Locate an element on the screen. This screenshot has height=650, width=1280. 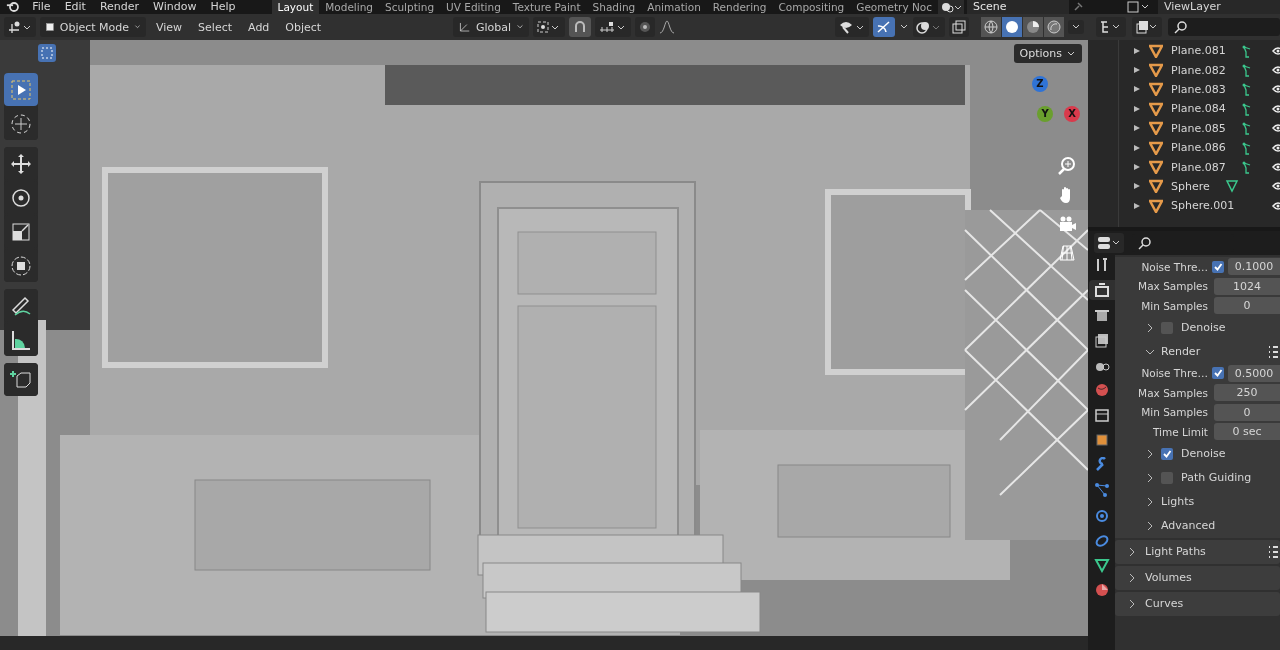
material-shading-button is located at coordinates (1033, 27).